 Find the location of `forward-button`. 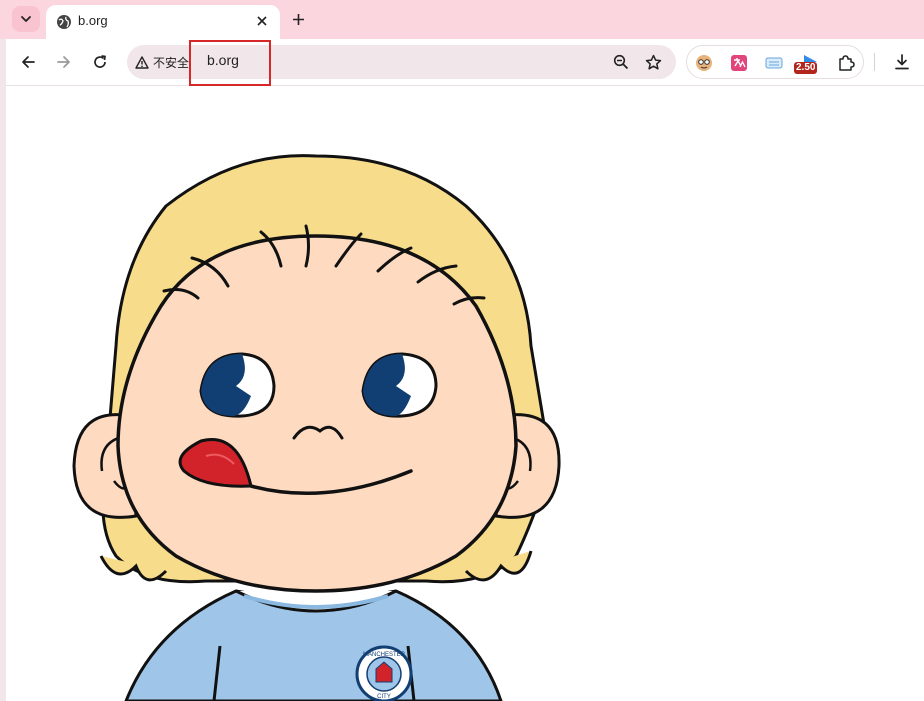

forward-button is located at coordinates (64, 62).